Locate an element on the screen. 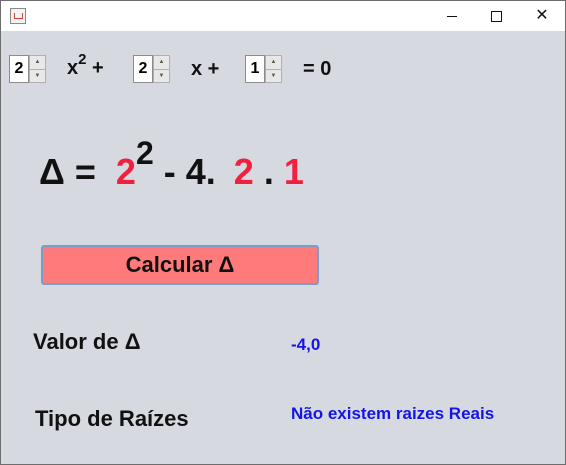 Image resolution: width=566 pixels, height=465 pixels. coefficient-a-field: 2 is located at coordinates (19, 69).